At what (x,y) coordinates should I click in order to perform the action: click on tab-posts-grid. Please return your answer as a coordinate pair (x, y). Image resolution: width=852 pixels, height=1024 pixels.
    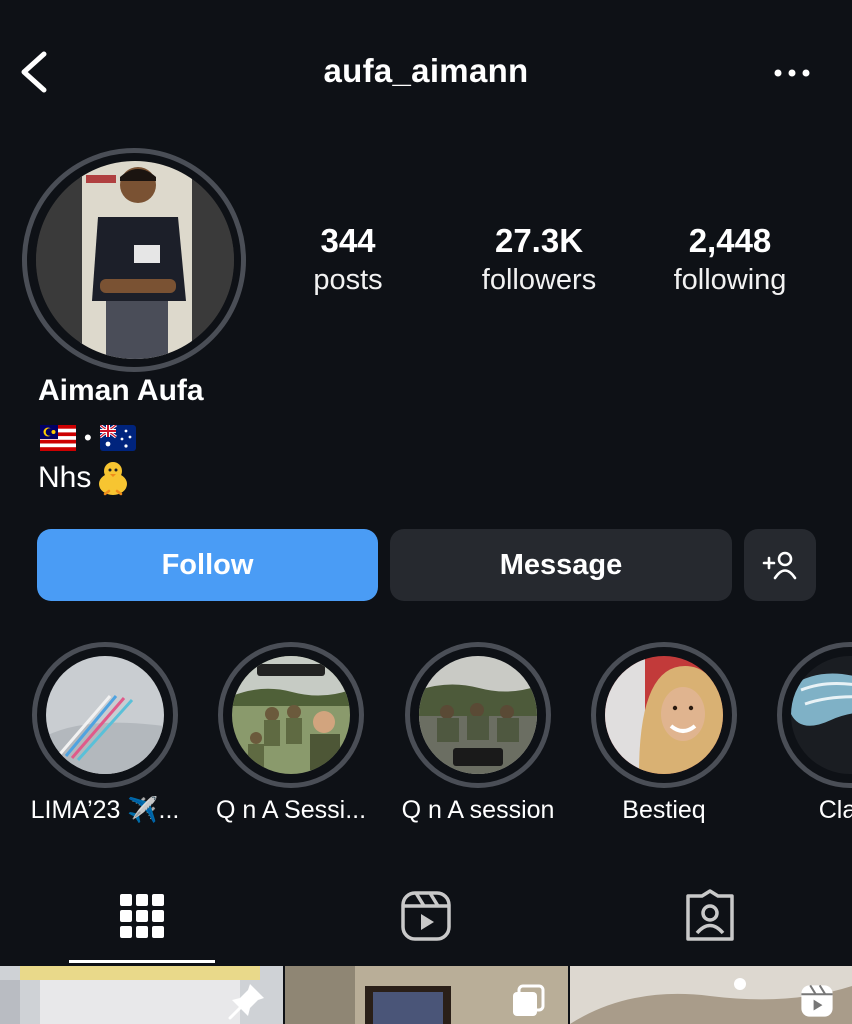
    Looking at the image, I should click on (142, 916).